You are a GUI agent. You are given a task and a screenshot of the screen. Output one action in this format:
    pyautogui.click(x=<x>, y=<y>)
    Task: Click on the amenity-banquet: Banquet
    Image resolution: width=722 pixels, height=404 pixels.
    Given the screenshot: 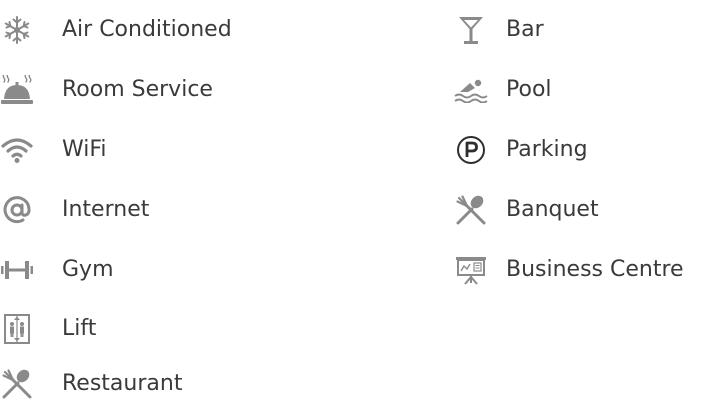 What is the action you would take?
    pyautogui.click(x=526, y=210)
    